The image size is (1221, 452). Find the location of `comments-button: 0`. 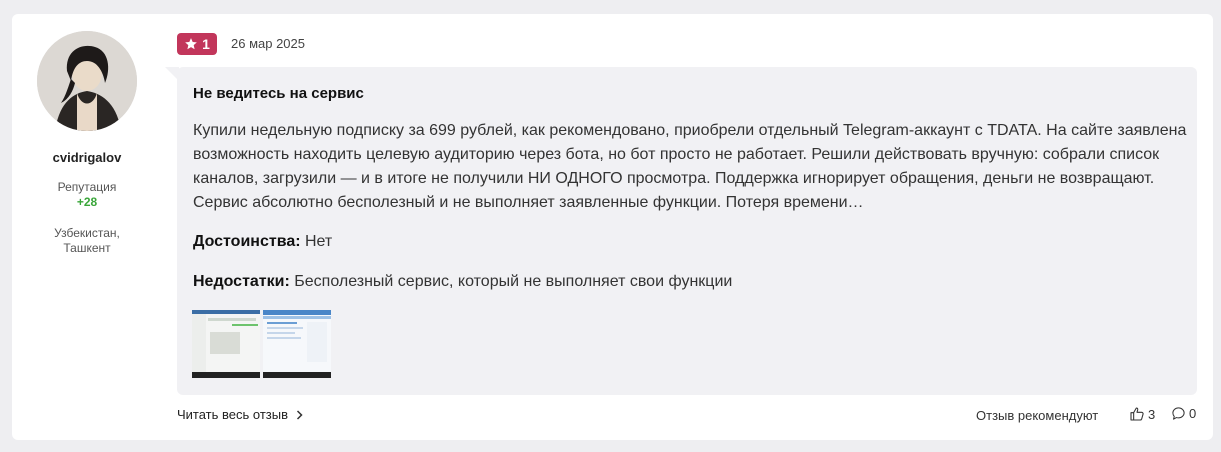

comments-button: 0 is located at coordinates (1183, 413).